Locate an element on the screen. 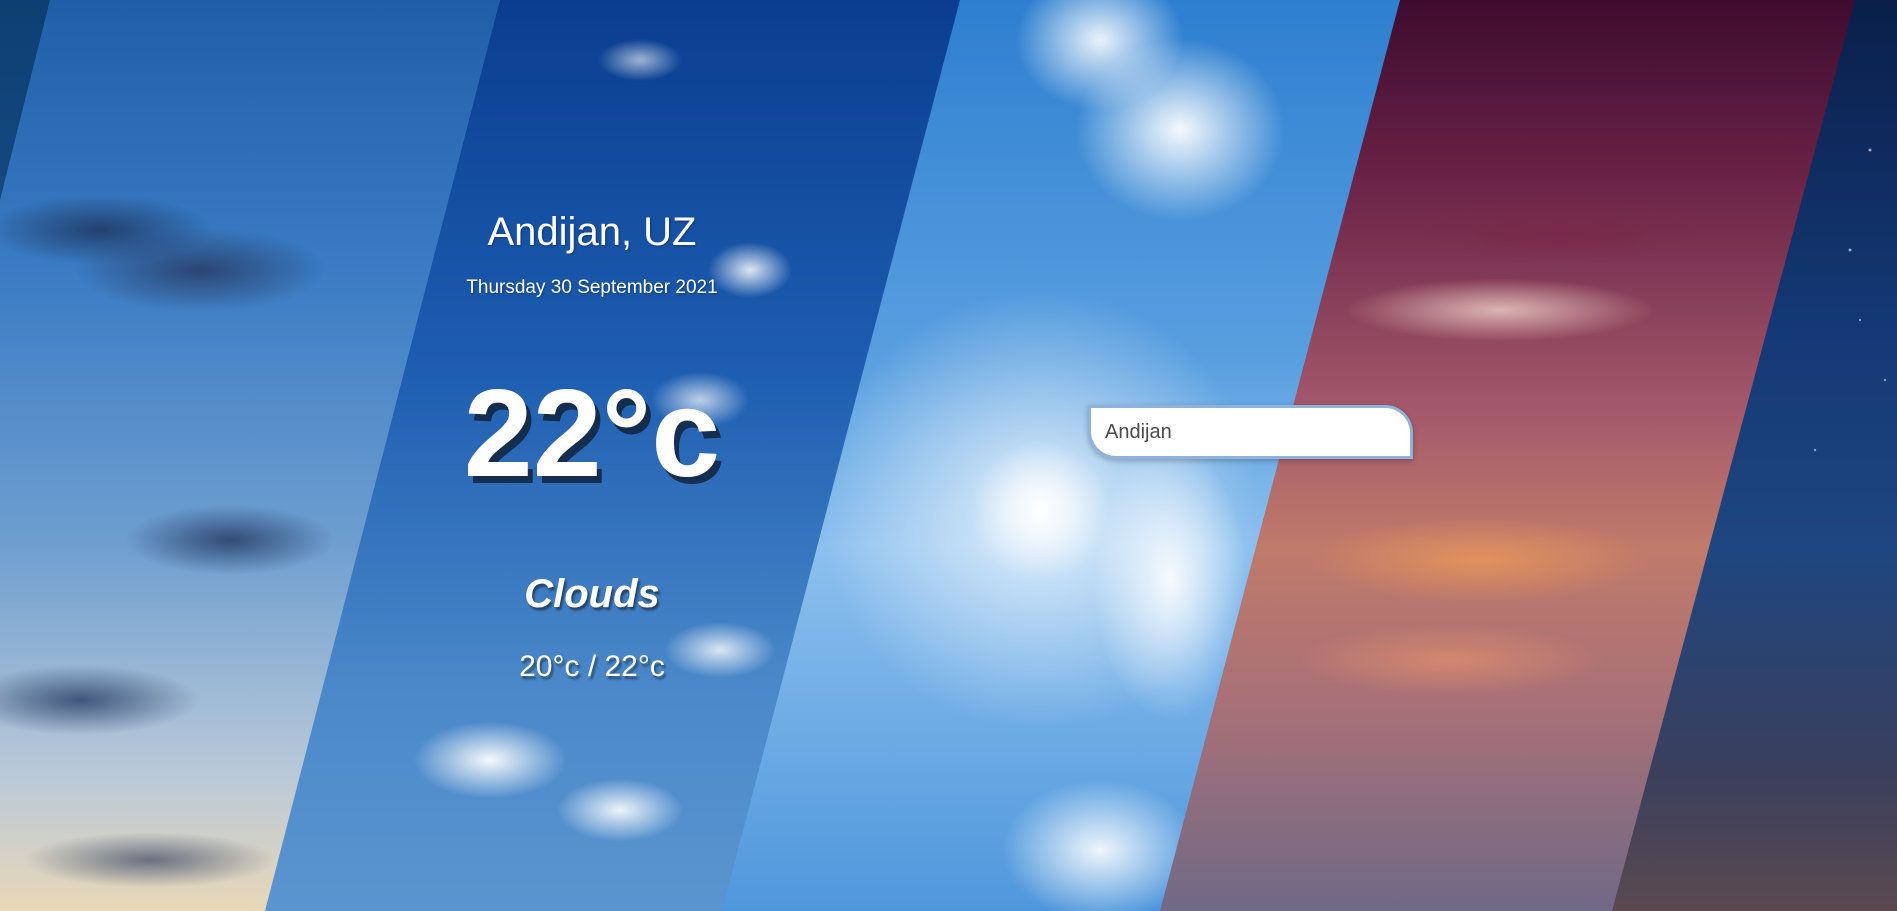  city-search-input is located at coordinates (1250, 432).